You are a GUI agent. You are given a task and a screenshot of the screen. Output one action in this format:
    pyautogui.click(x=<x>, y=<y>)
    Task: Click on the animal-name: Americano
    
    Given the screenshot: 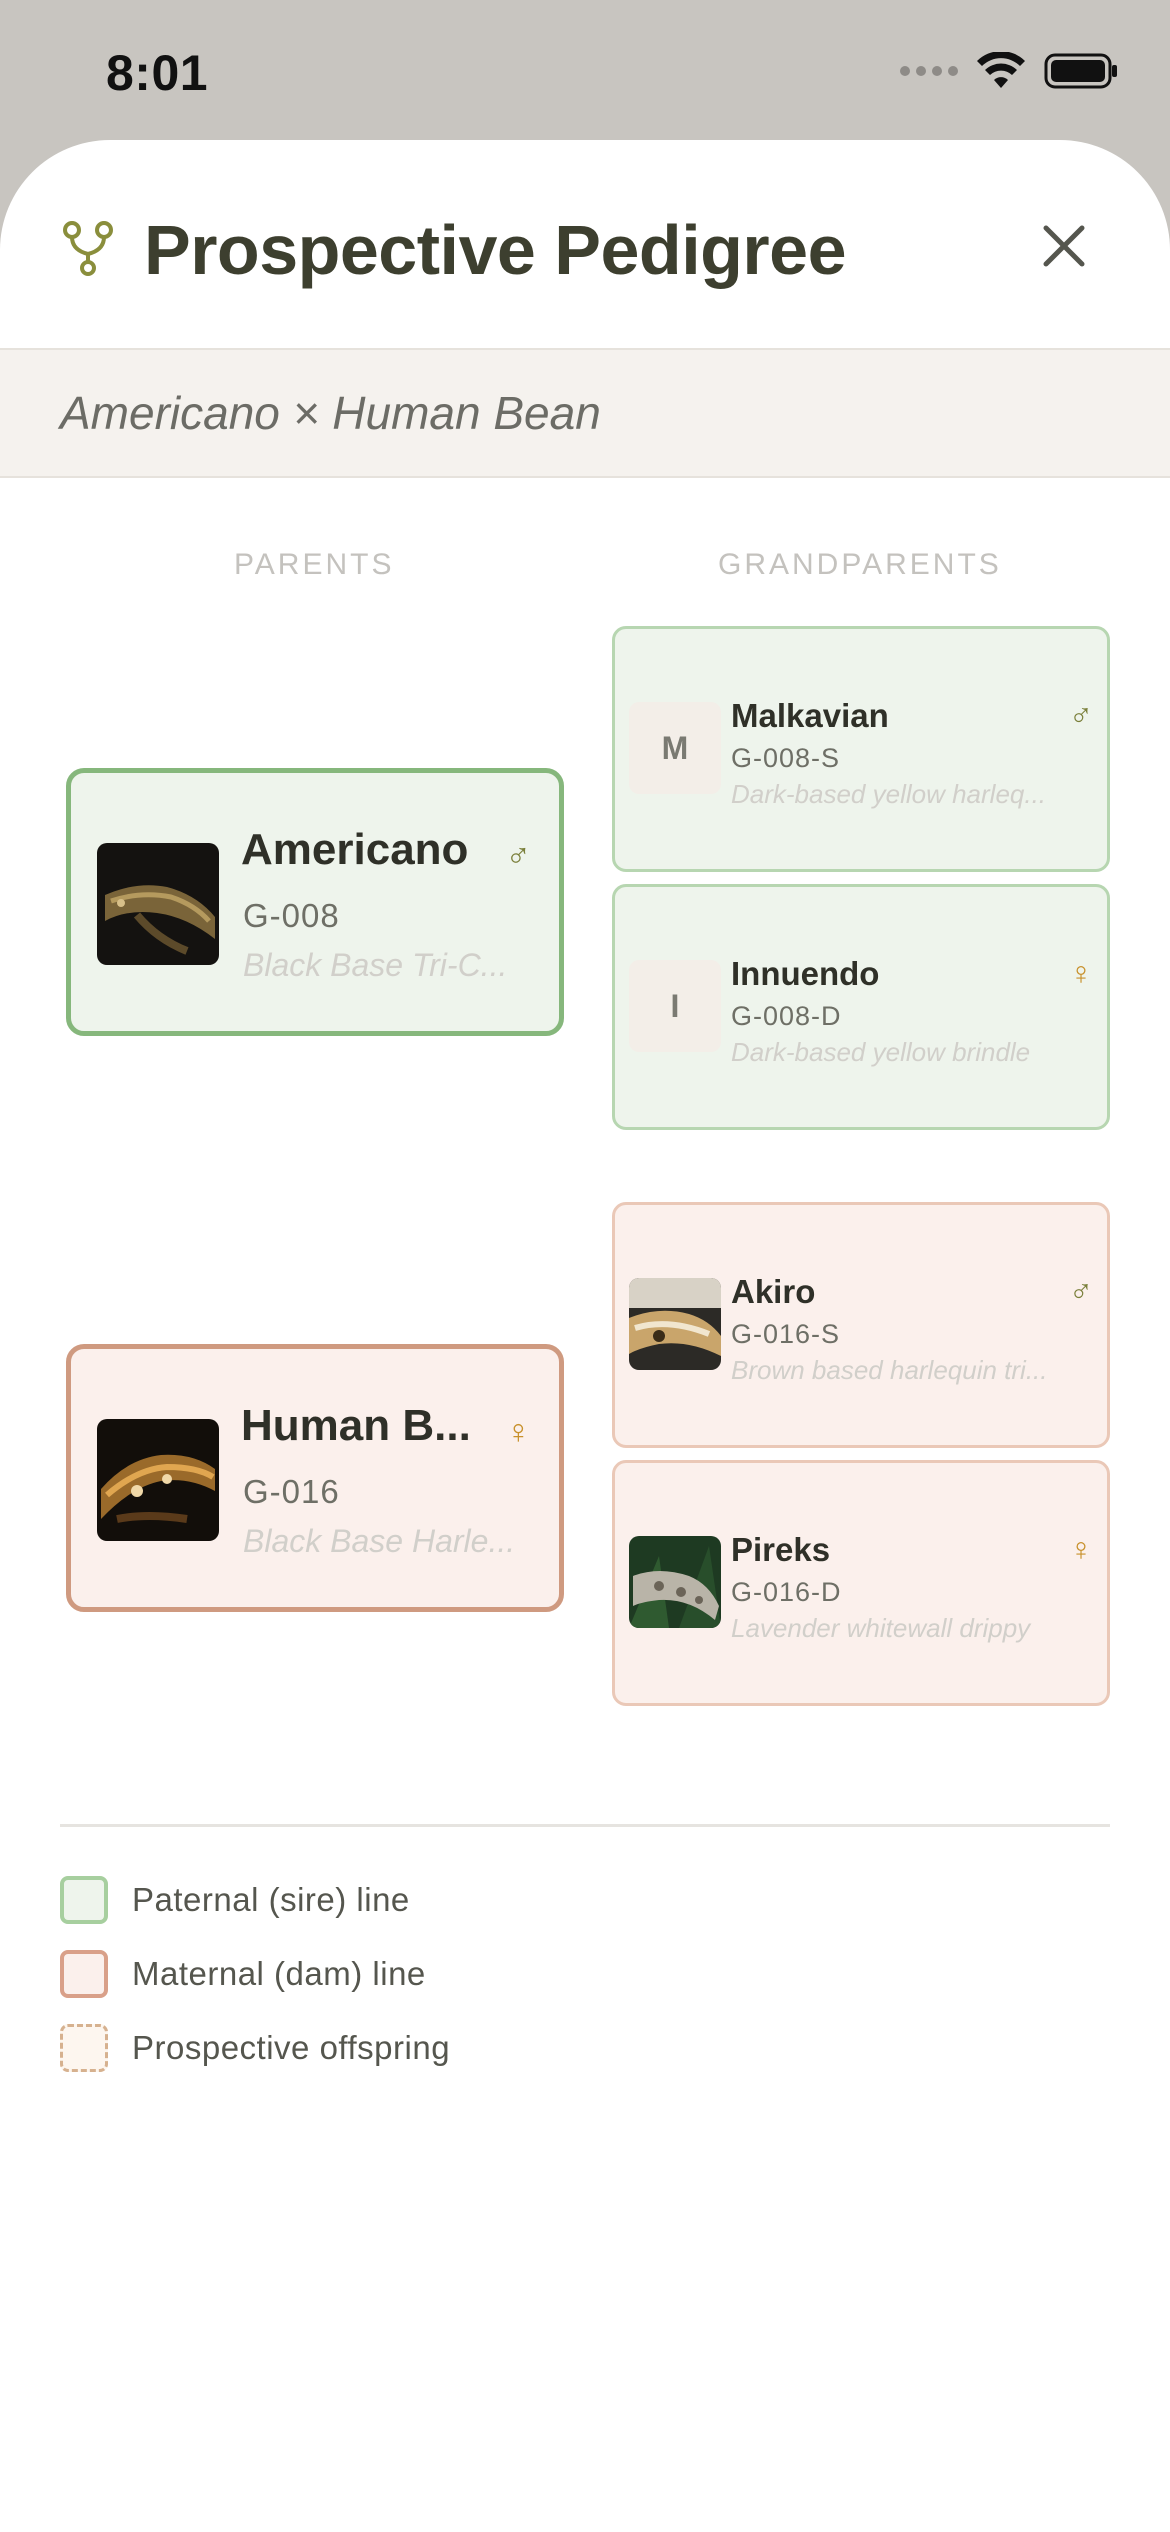 What is the action you would take?
    pyautogui.click(x=355, y=849)
    